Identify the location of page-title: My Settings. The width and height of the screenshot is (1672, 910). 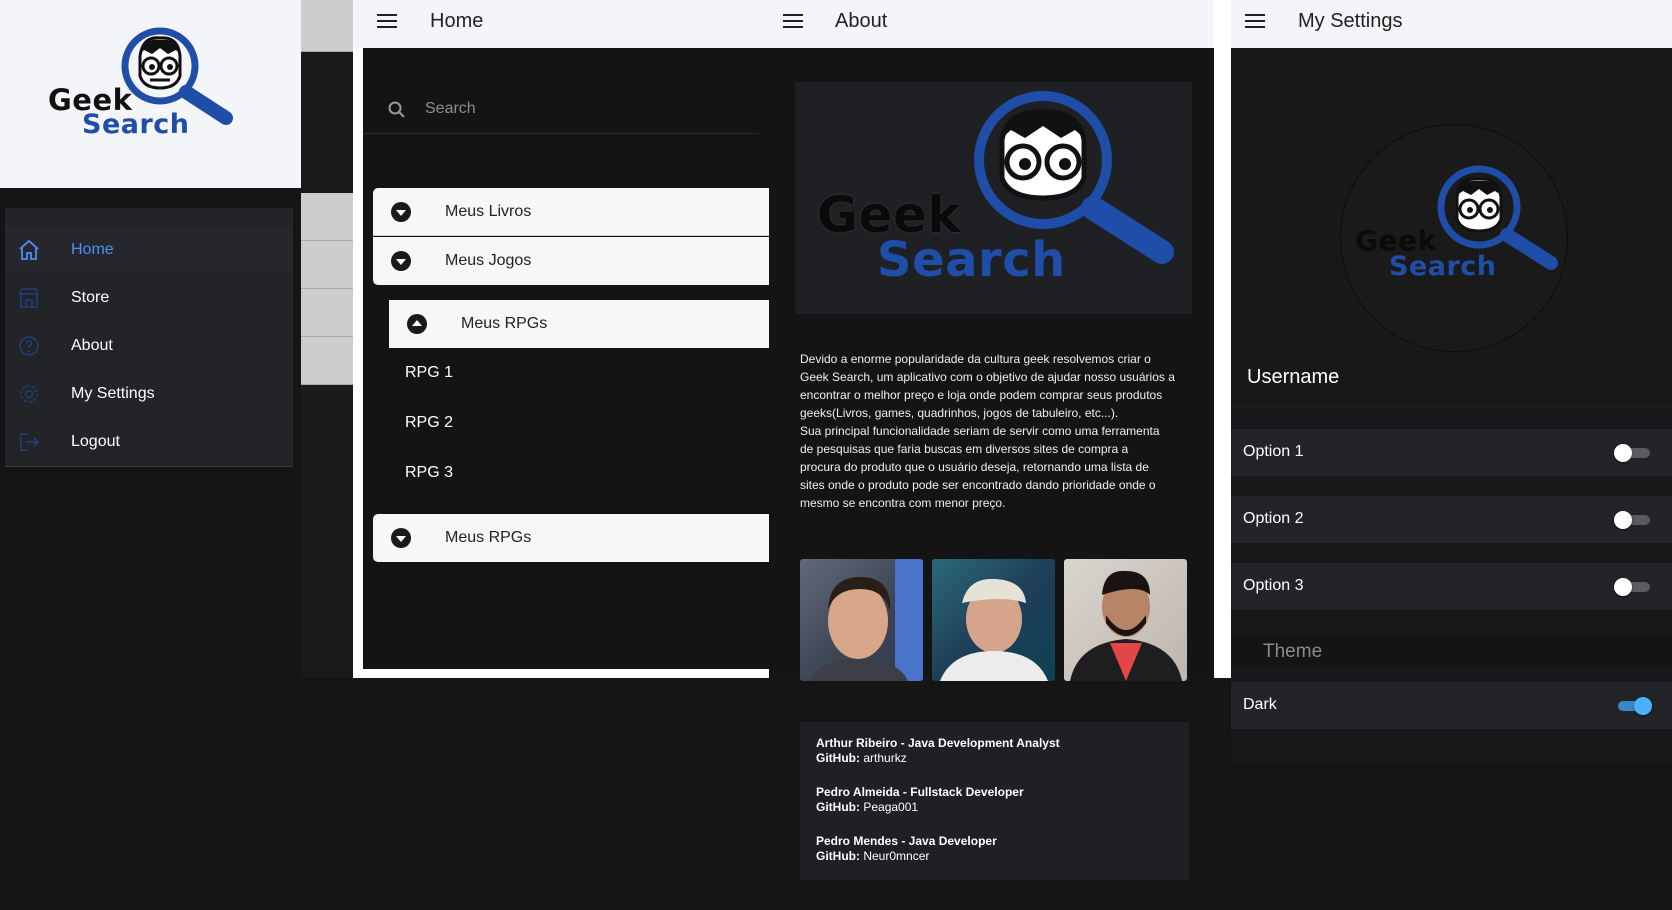
(1350, 21).